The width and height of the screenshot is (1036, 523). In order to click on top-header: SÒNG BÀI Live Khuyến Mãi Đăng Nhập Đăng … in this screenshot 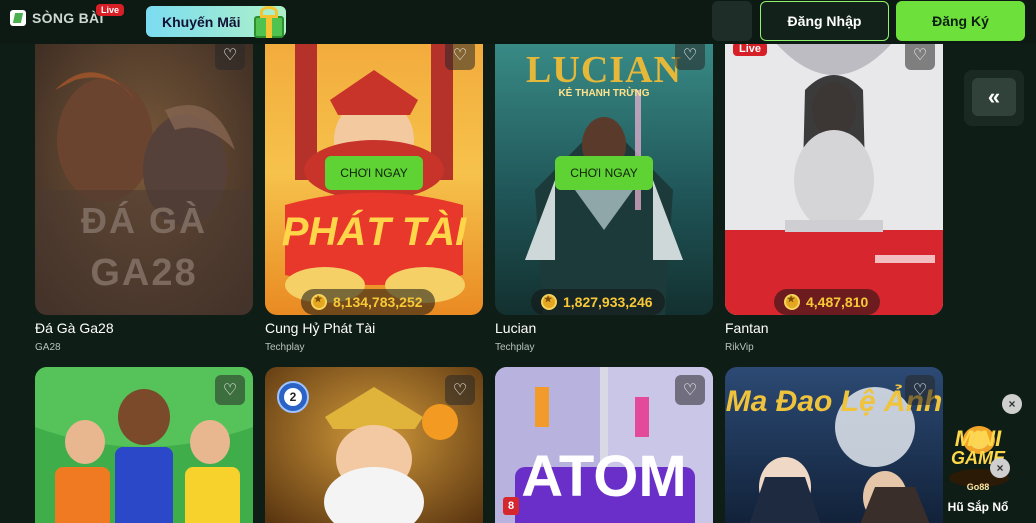, I will do `click(518, 22)`.